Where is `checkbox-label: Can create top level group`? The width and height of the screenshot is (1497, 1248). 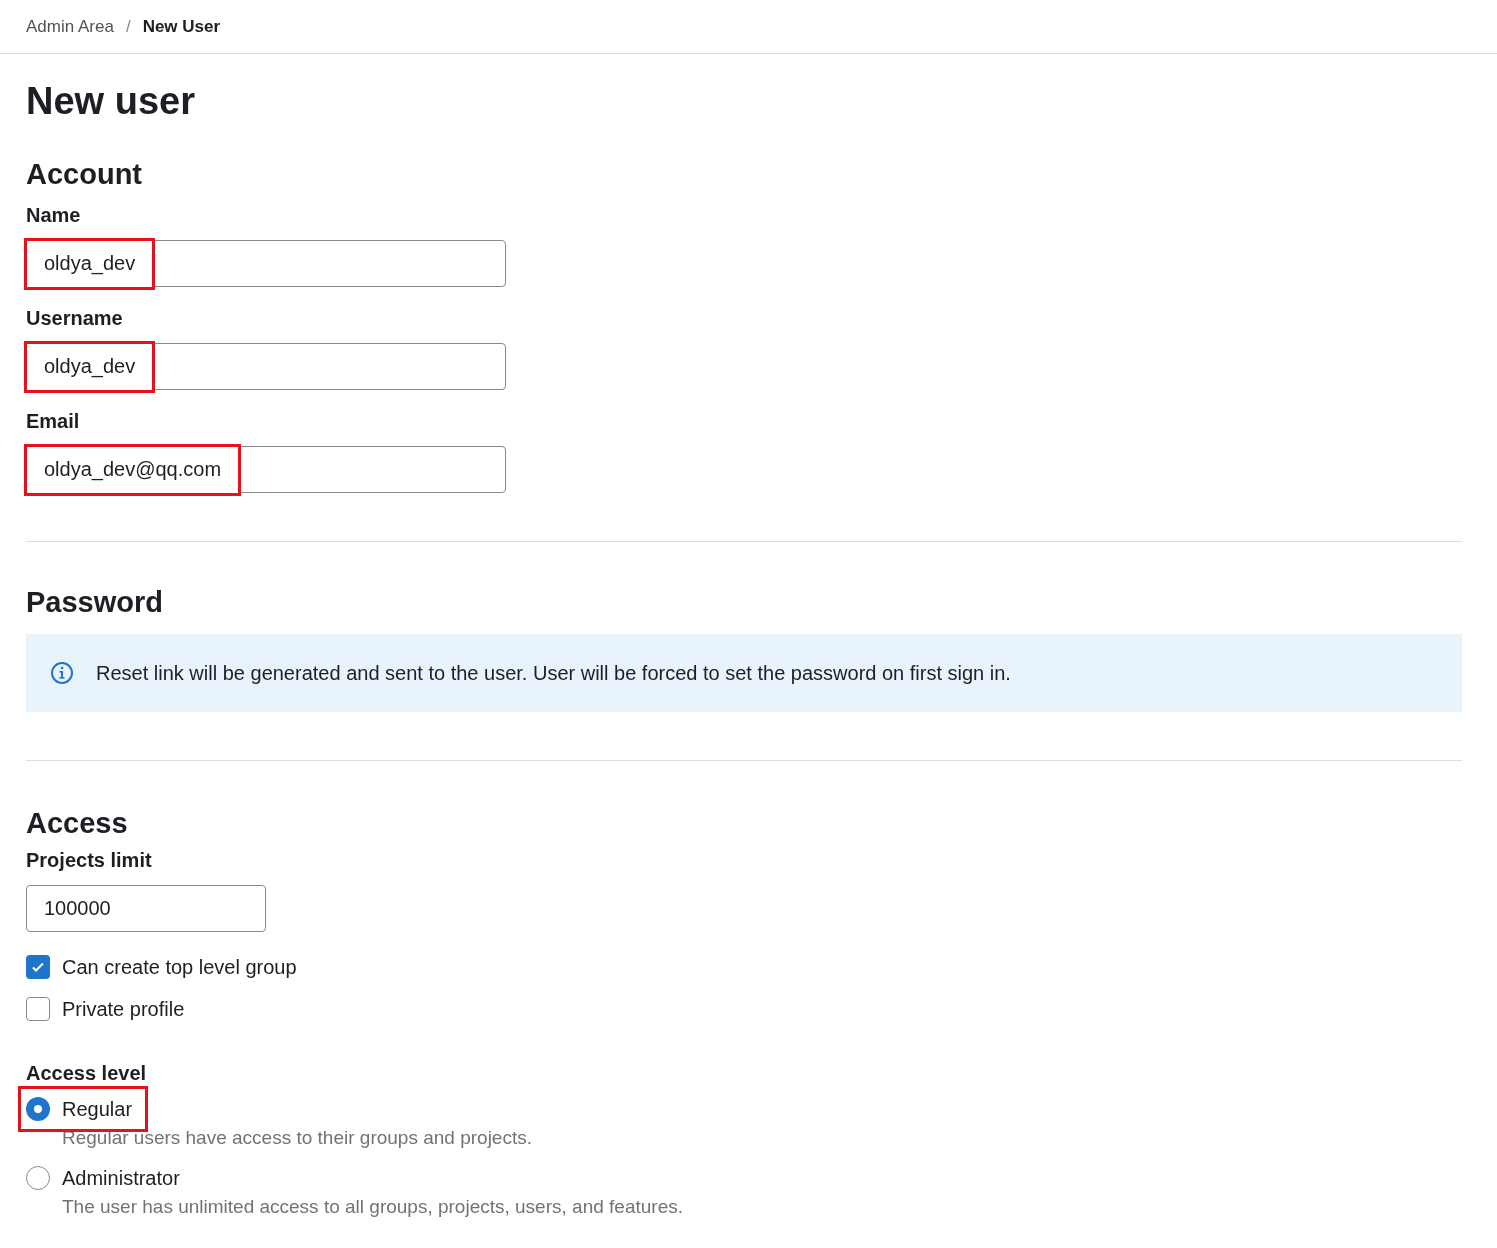
checkbox-label: Can create top level group is located at coordinates (179, 967).